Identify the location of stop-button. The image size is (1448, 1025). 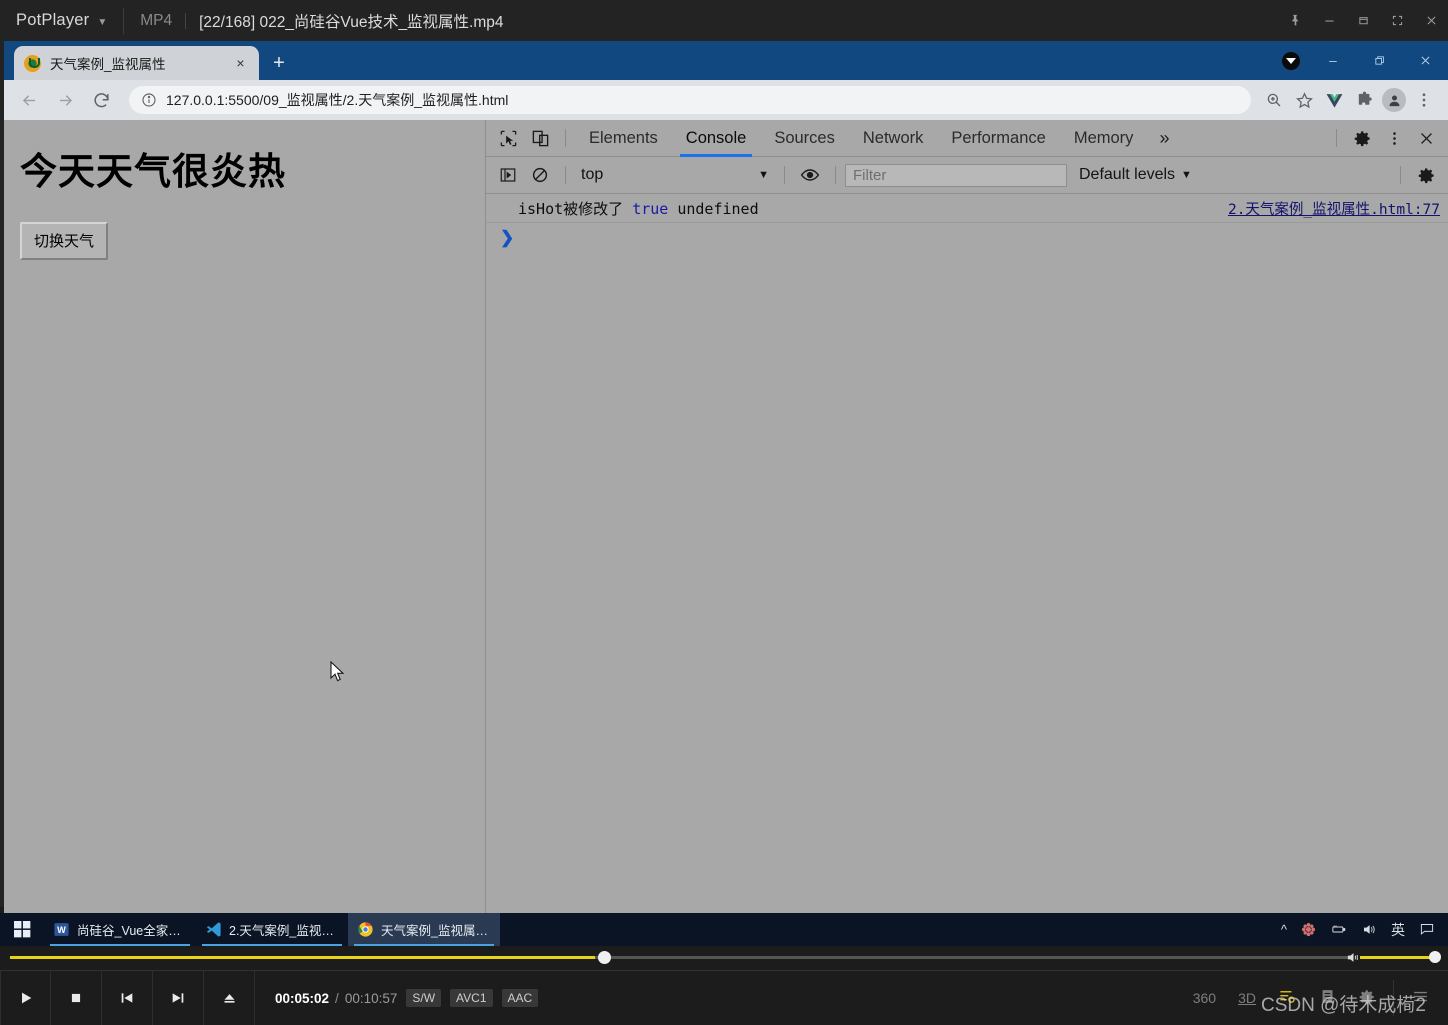
(76, 997).